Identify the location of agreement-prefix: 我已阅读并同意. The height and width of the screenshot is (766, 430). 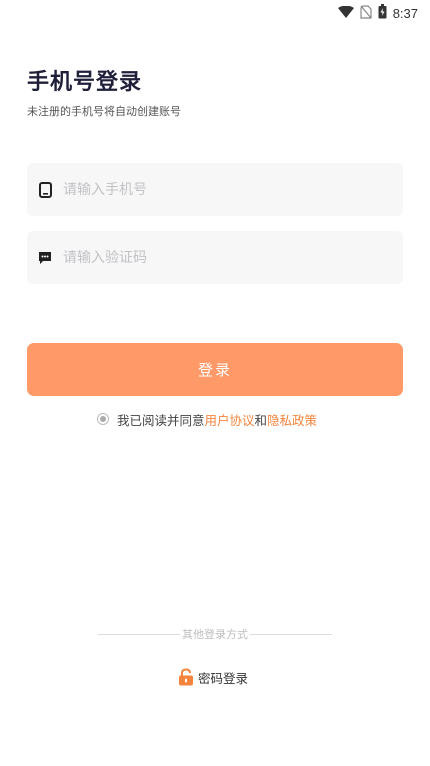
(161, 420).